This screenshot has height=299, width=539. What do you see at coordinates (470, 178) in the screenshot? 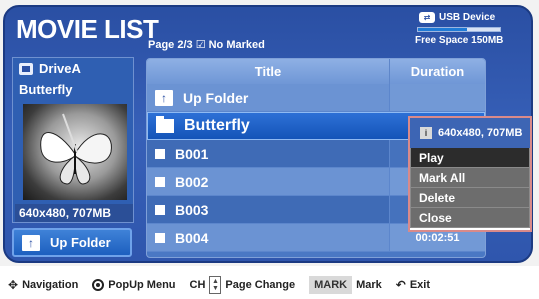
I see `menu-item-mark-all: Mark All` at bounding box center [470, 178].